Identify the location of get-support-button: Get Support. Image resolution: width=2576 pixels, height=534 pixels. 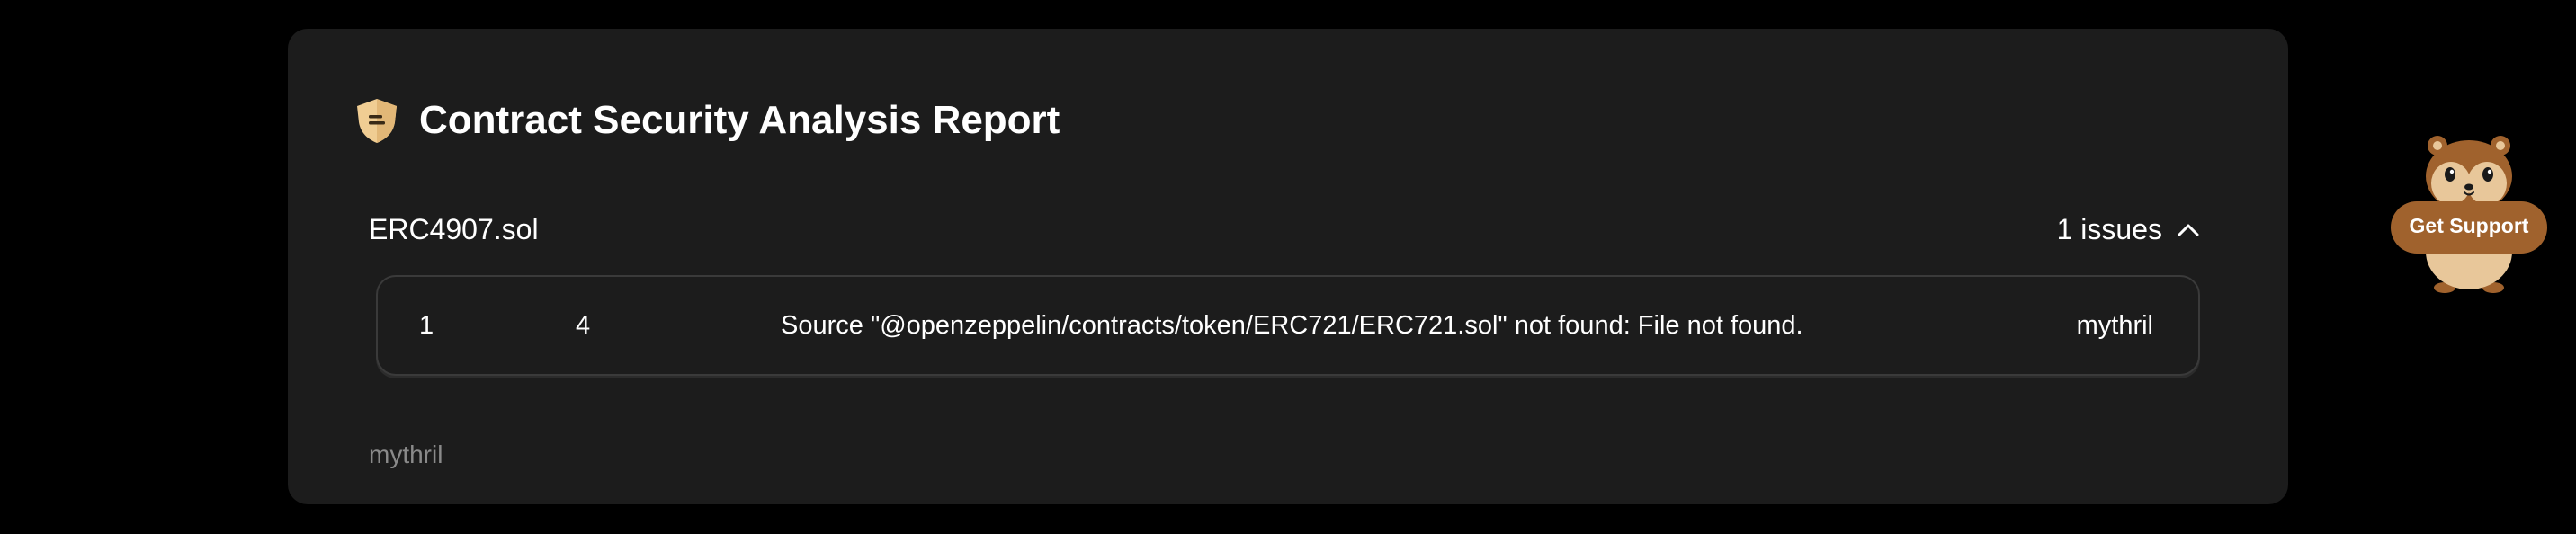
(2469, 216).